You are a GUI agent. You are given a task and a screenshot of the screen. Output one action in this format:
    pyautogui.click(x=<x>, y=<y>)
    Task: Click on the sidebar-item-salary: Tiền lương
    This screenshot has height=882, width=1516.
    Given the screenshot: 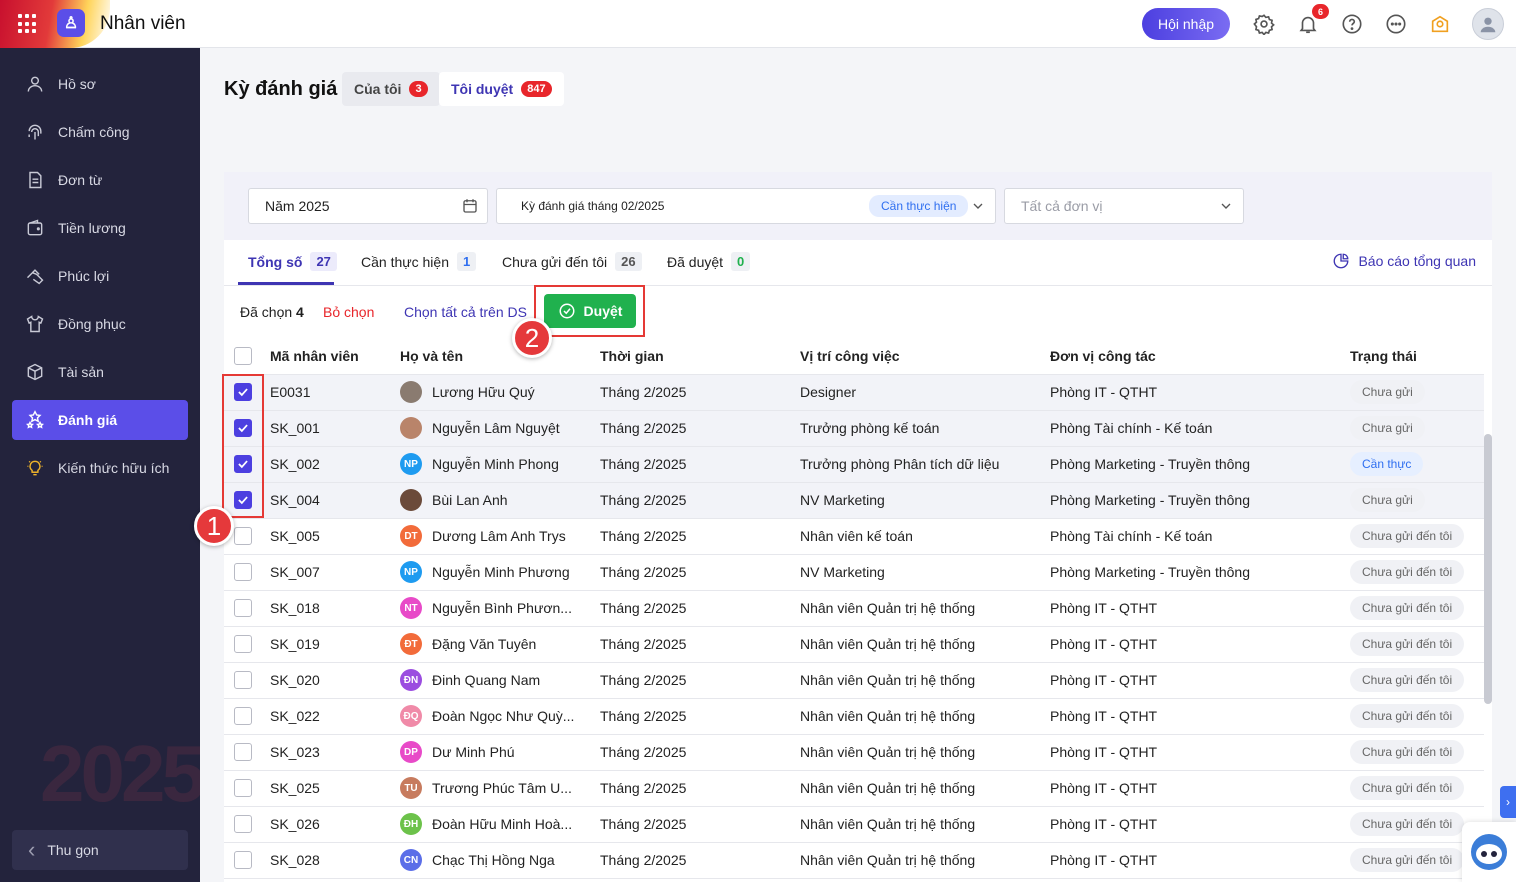 What is the action you would take?
    pyautogui.click(x=100, y=228)
    